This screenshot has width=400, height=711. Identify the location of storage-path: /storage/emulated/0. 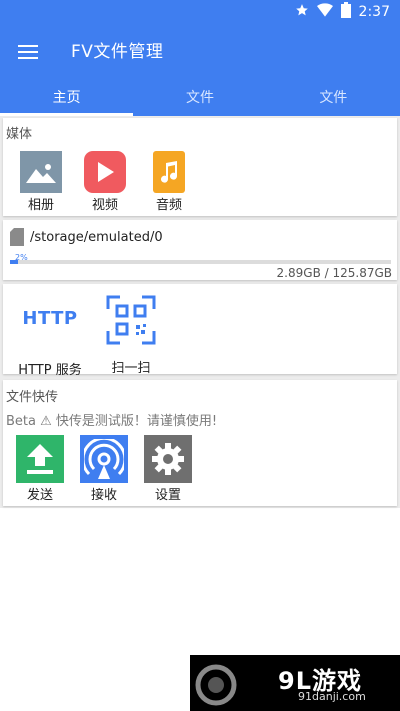
(96, 237).